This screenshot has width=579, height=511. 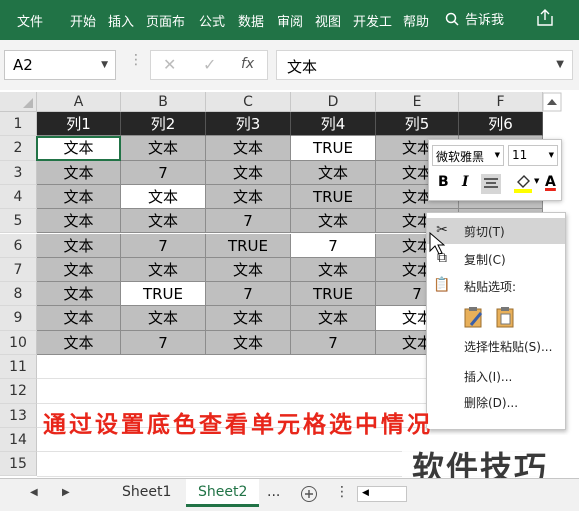 What do you see at coordinates (501, 124) in the screenshot?
I see `table-header-cell: 列6` at bounding box center [501, 124].